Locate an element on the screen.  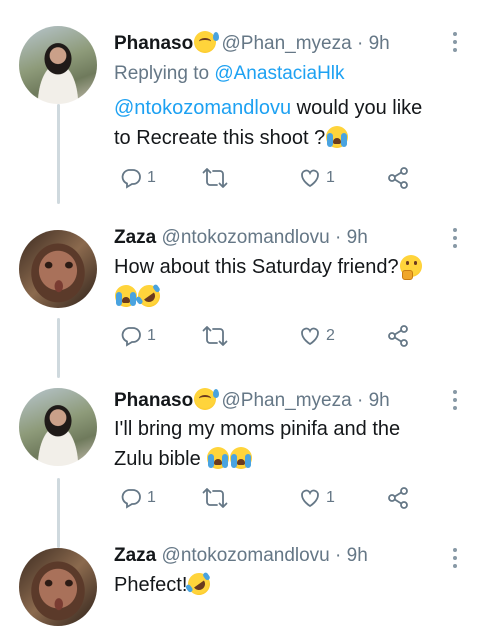
replying-to-label: Replying to is located at coordinates (162, 73).